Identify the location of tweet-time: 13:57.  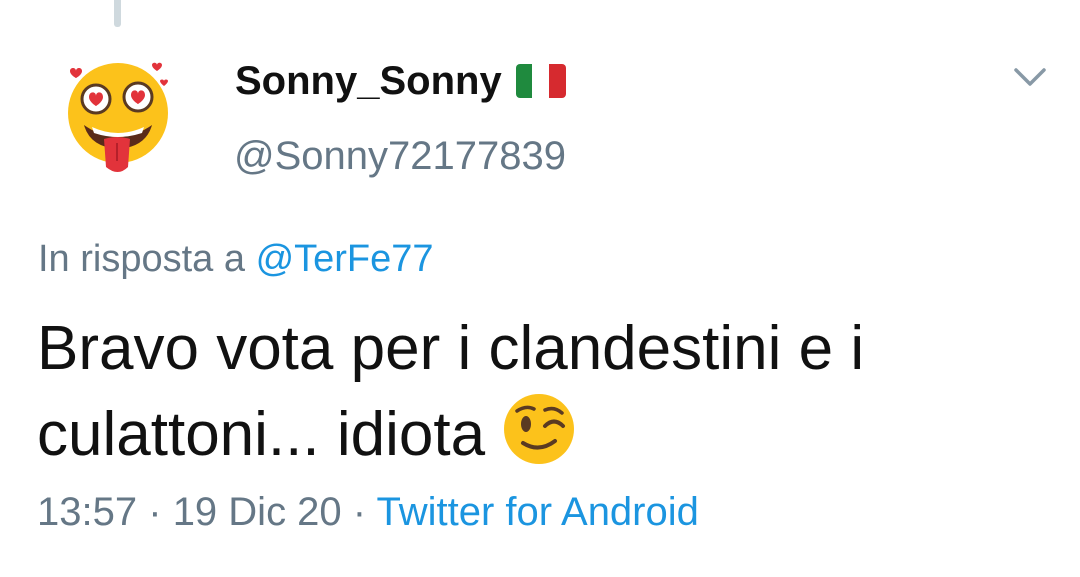
(87, 512).